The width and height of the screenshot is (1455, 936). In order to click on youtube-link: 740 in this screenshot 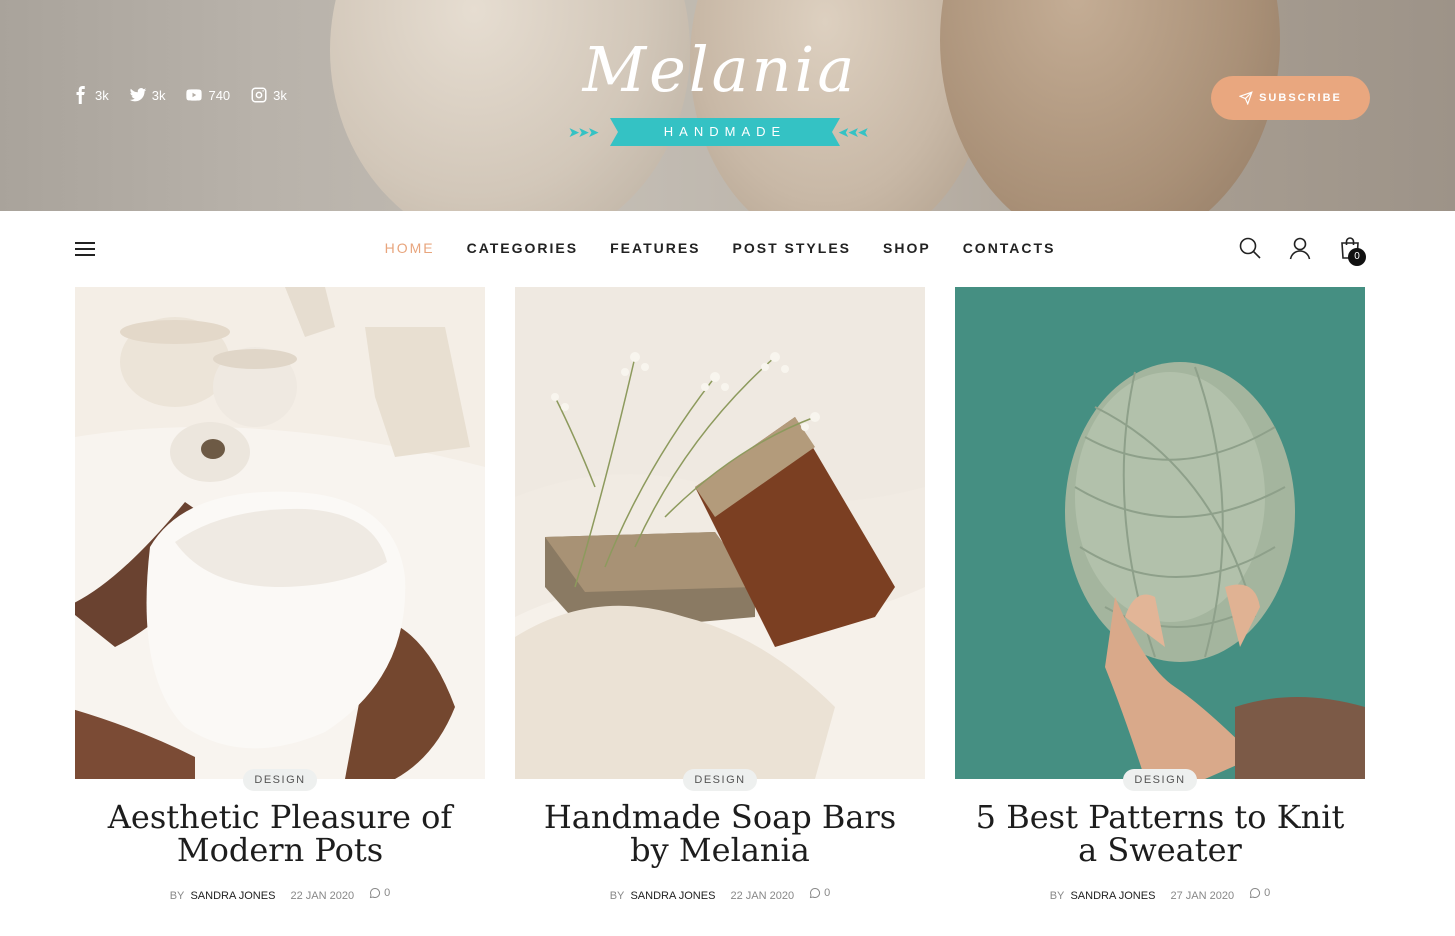, I will do `click(207, 95)`.